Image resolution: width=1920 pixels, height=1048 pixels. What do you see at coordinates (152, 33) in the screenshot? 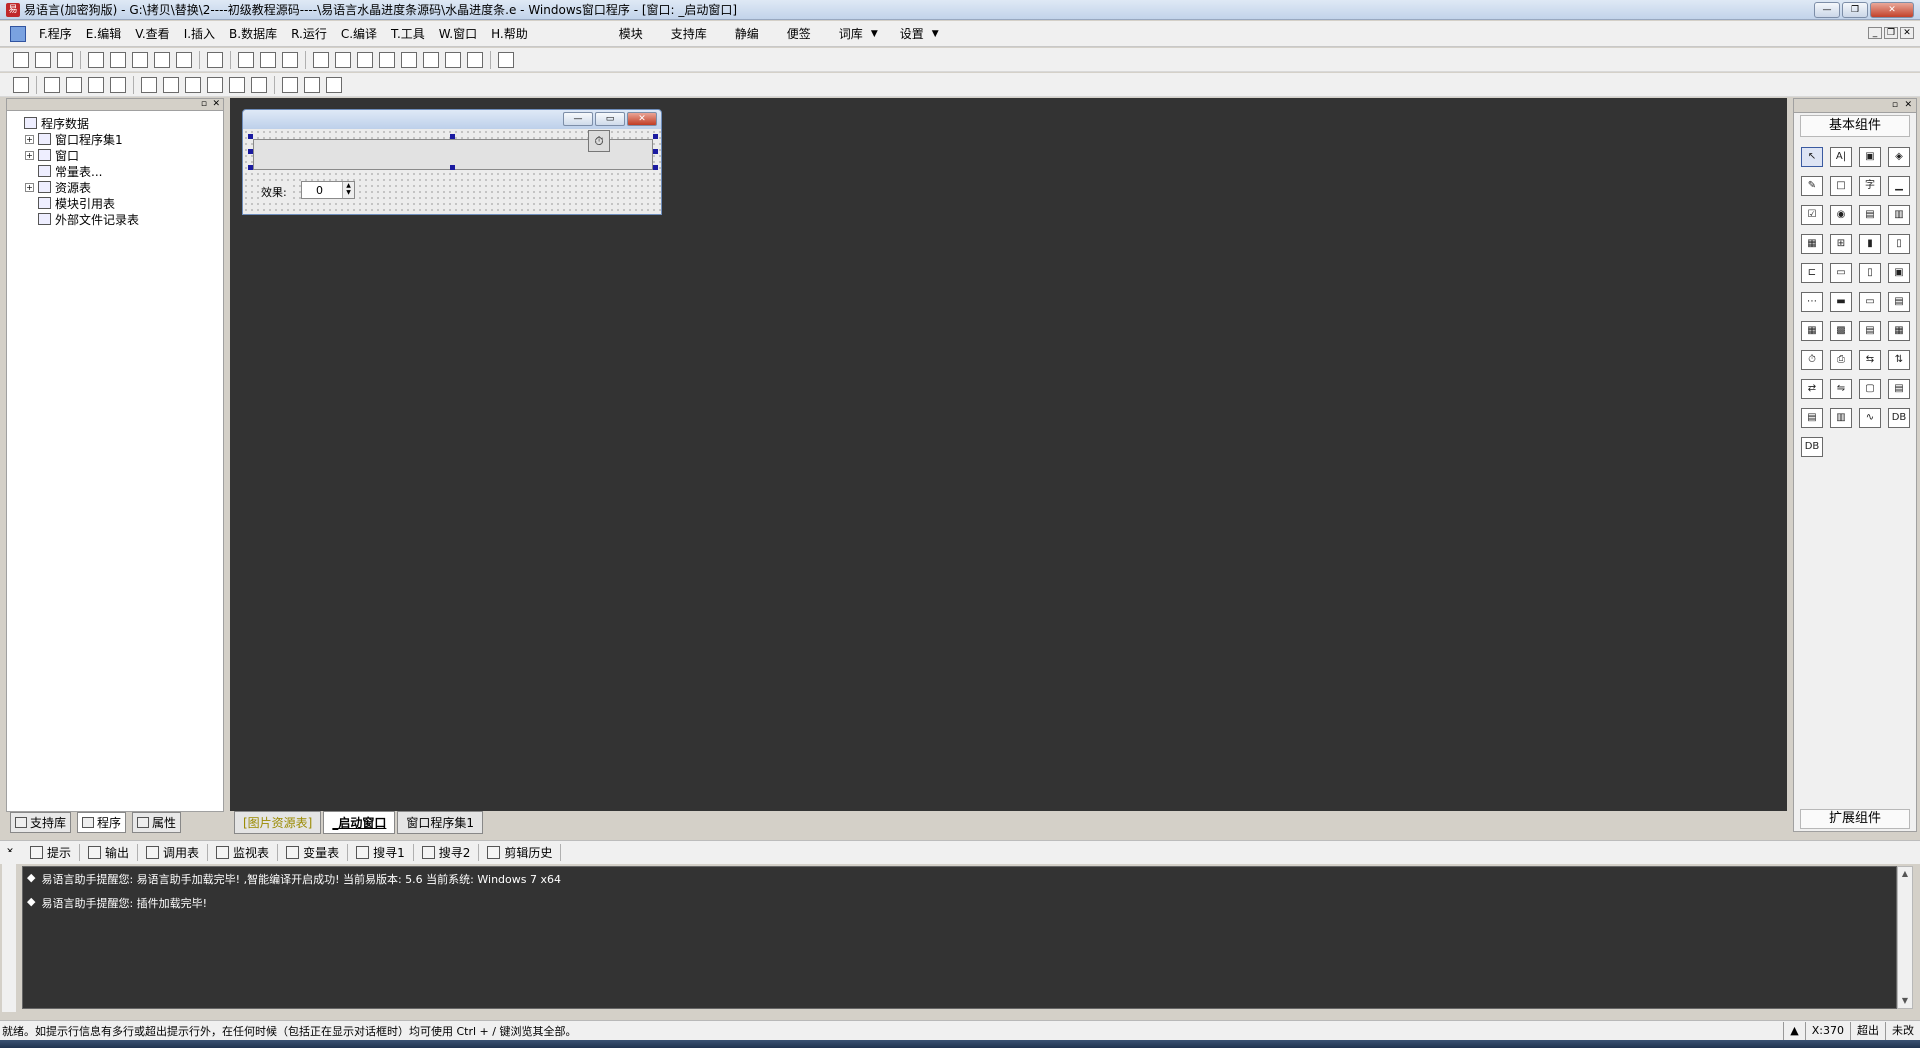
I see `menu-view: V.查看` at bounding box center [152, 33].